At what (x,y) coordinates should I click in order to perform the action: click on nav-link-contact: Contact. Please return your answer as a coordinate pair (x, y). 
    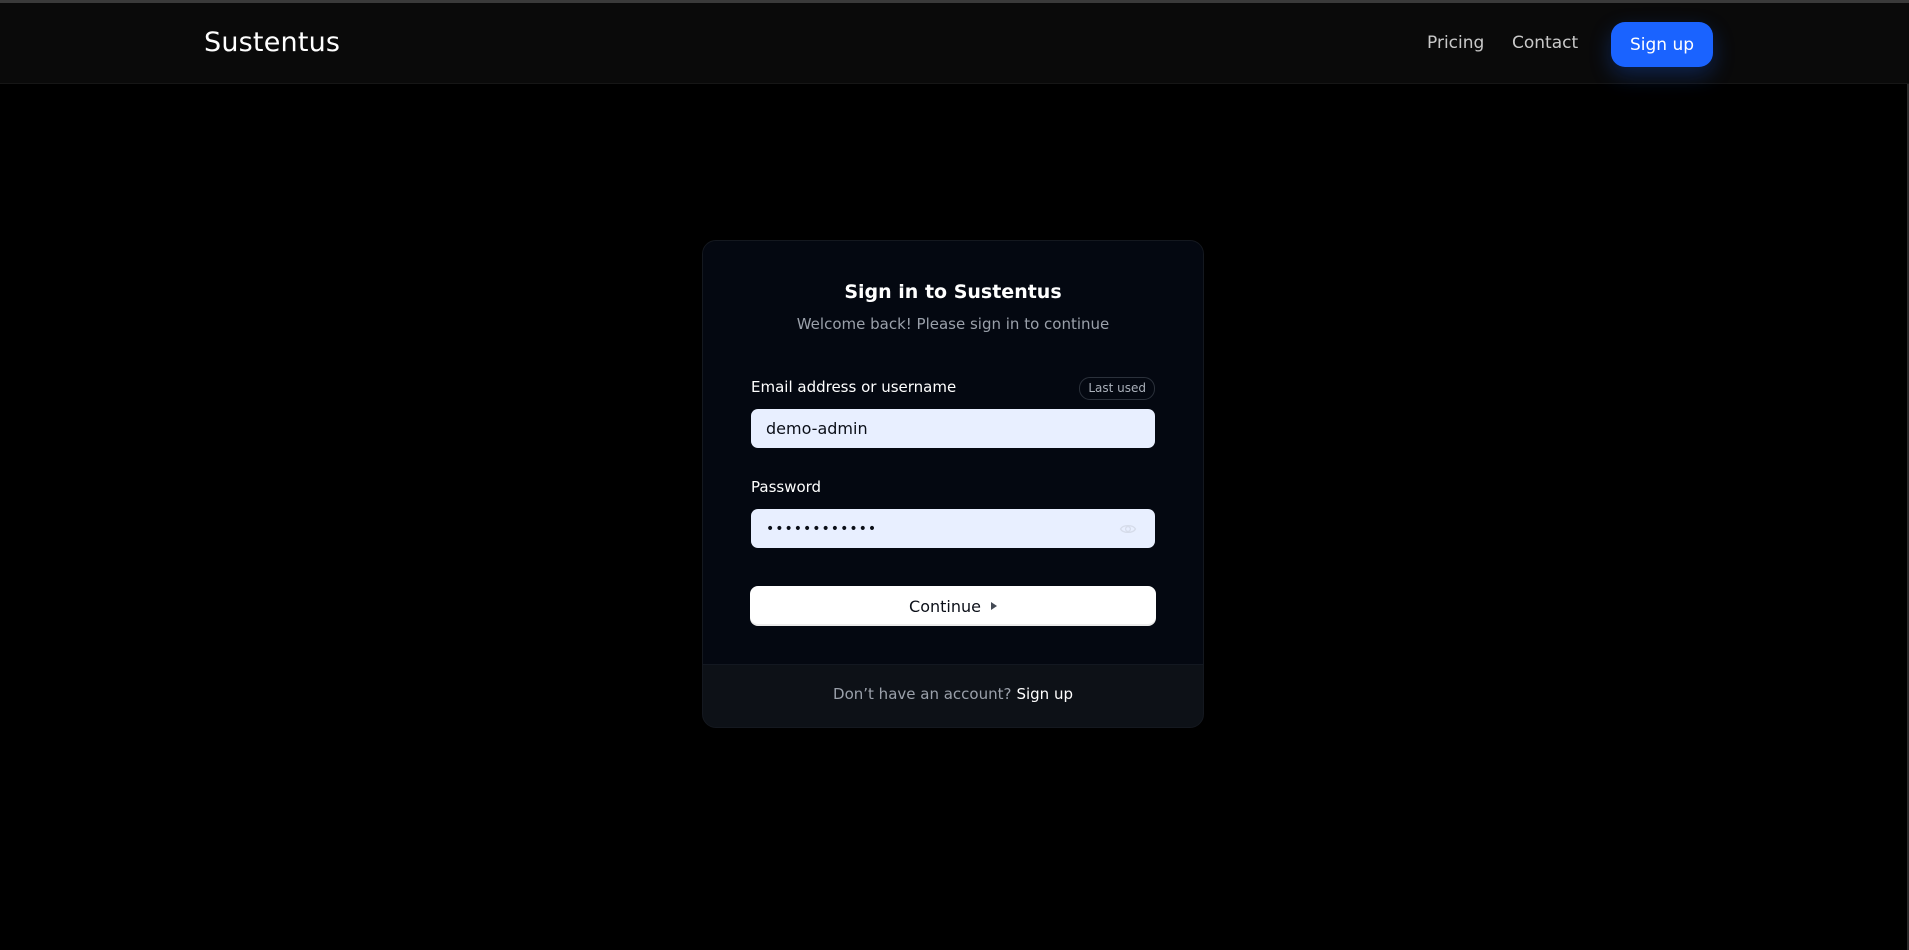
    Looking at the image, I should click on (1545, 43).